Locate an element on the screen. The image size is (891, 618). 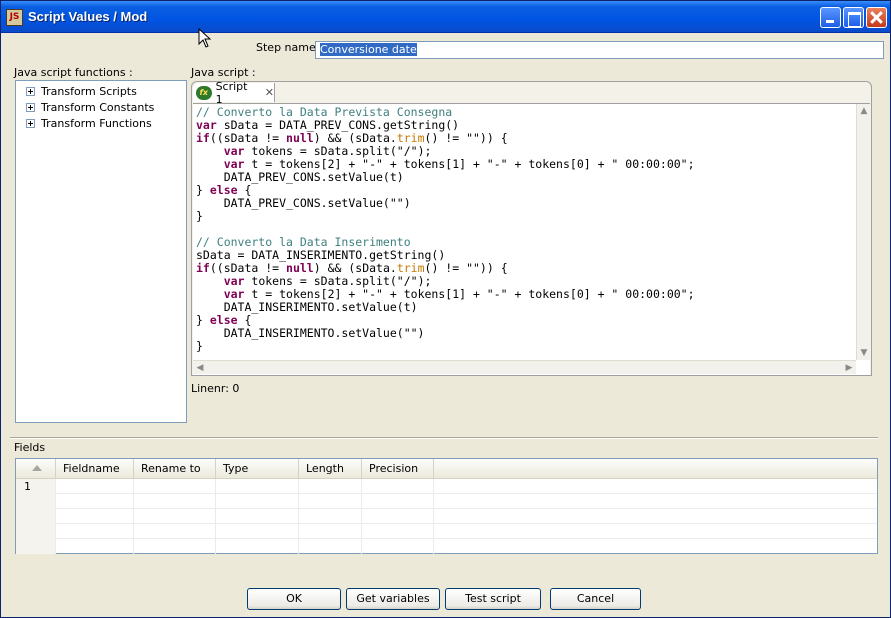
tree-item-transform-functions: Transform Functions is located at coordinates (89, 123).